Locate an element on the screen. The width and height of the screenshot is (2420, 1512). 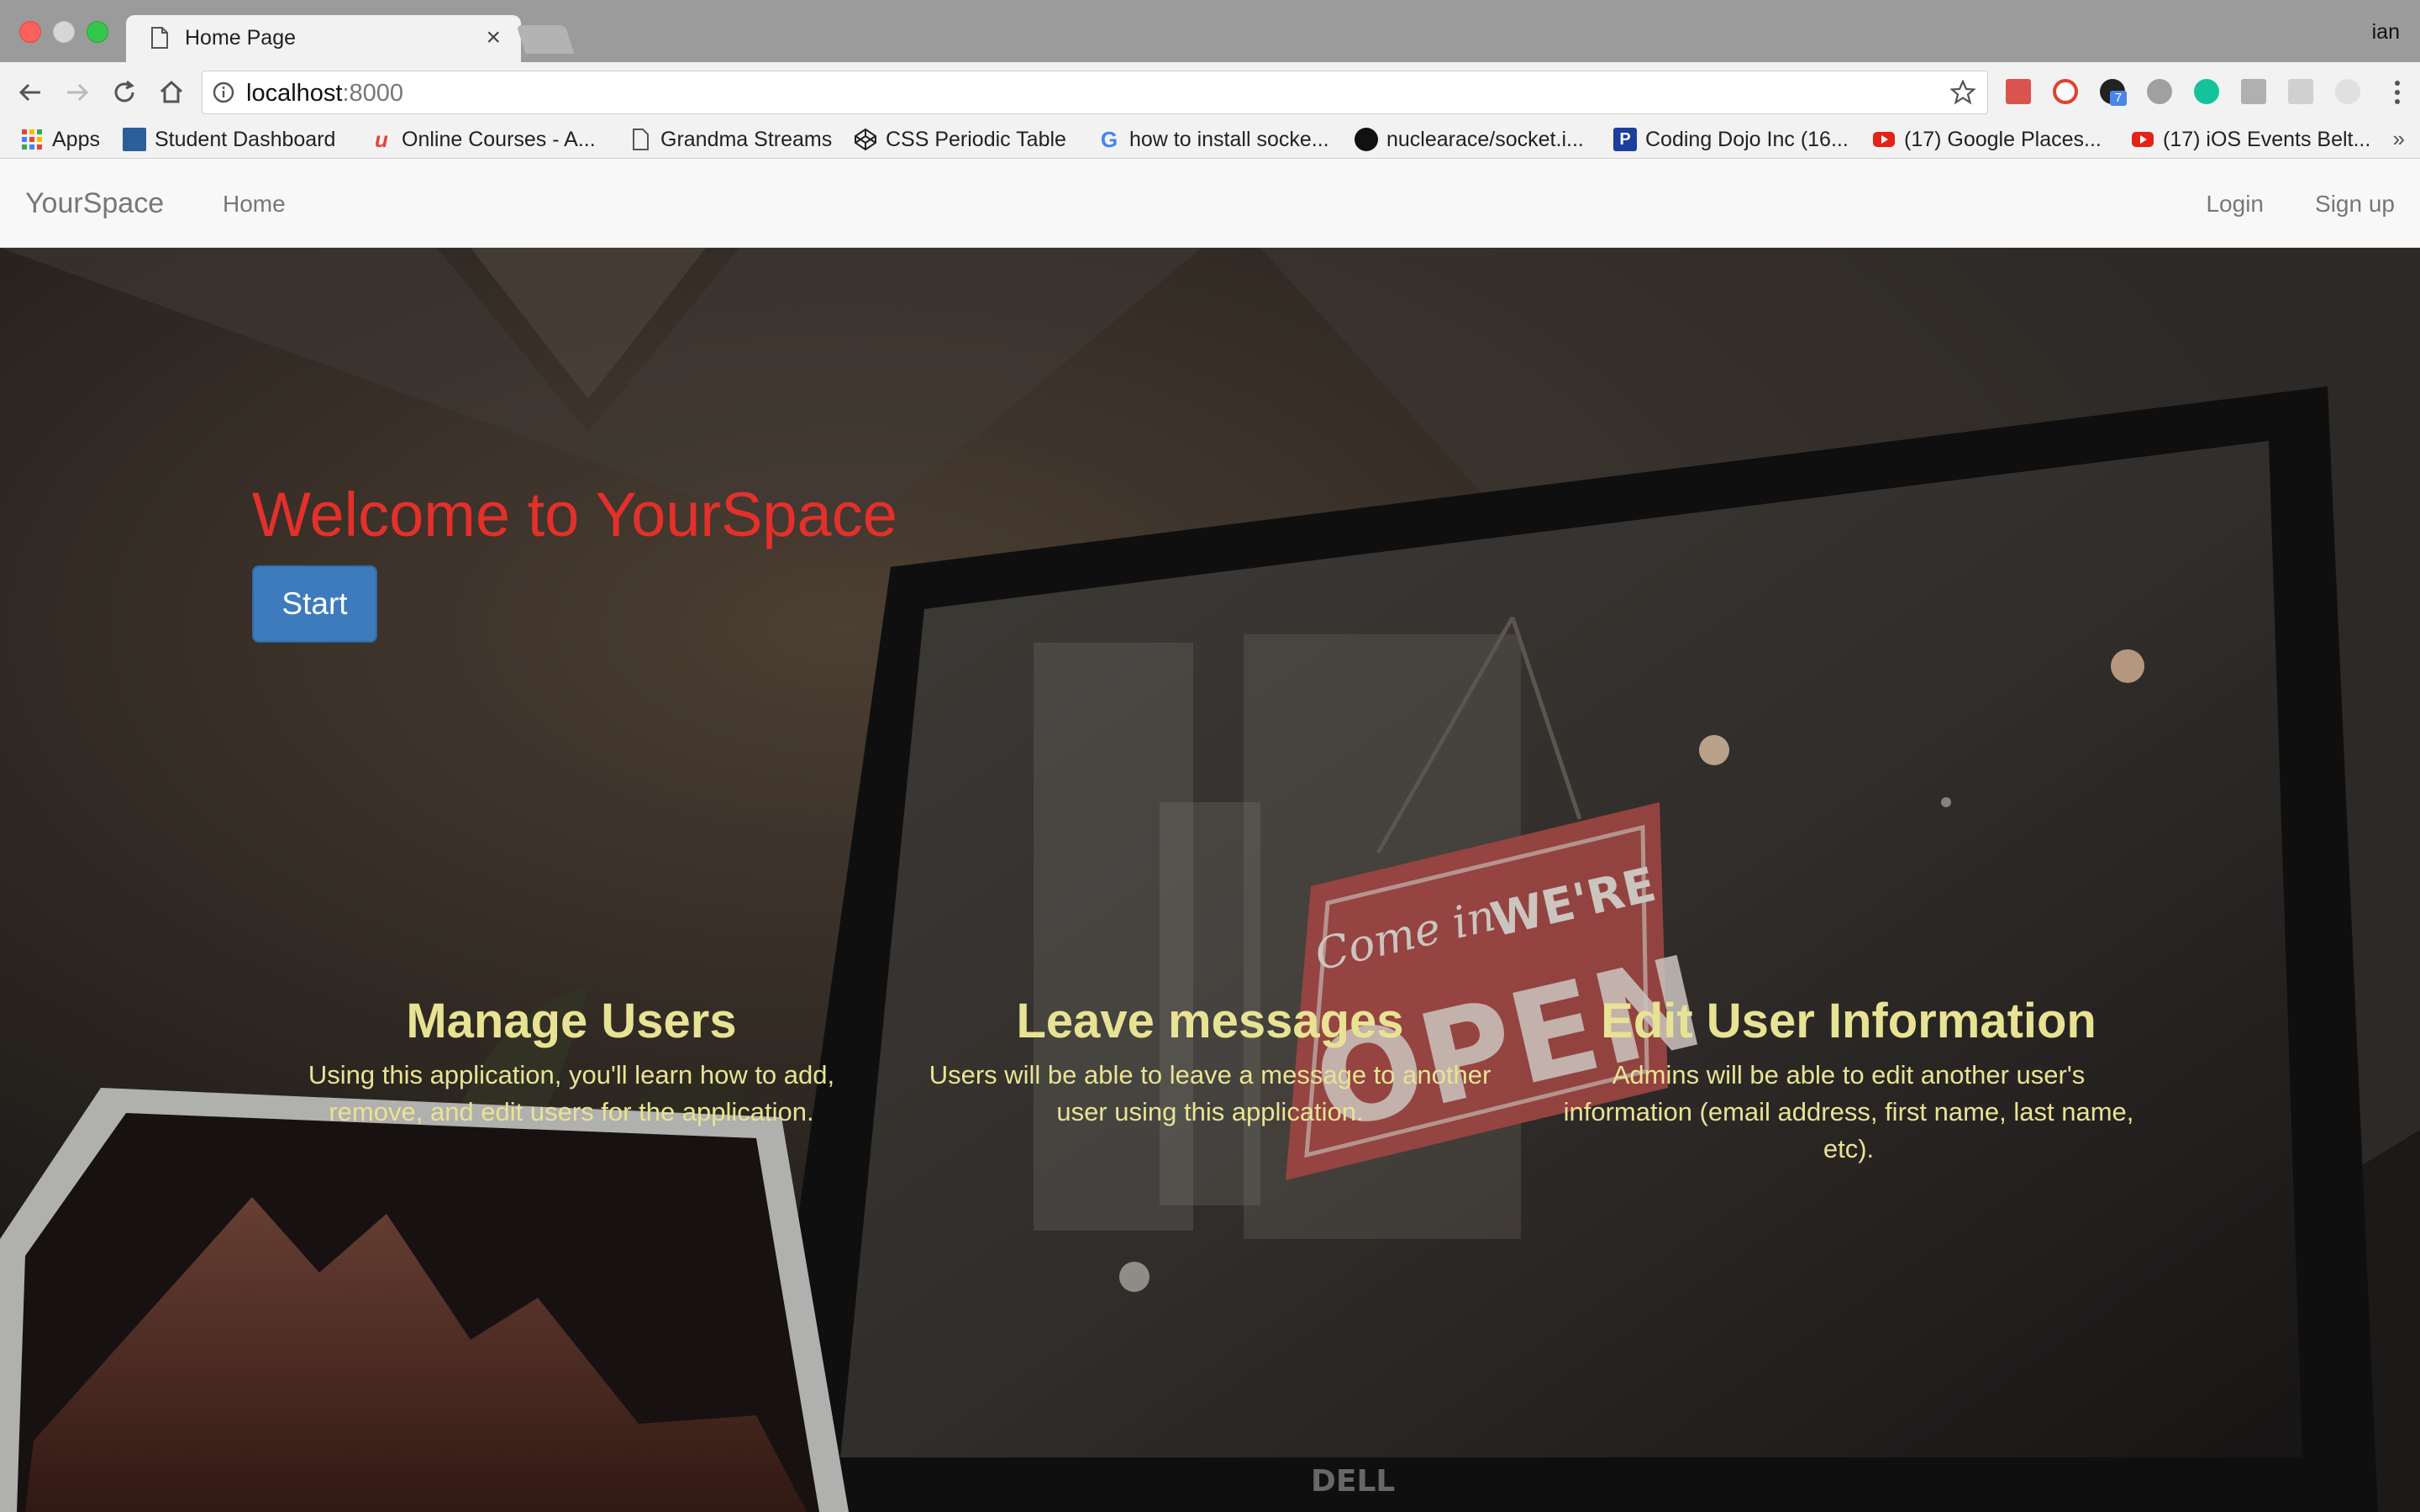
chrome-menu-icon is located at coordinates (2398, 94).